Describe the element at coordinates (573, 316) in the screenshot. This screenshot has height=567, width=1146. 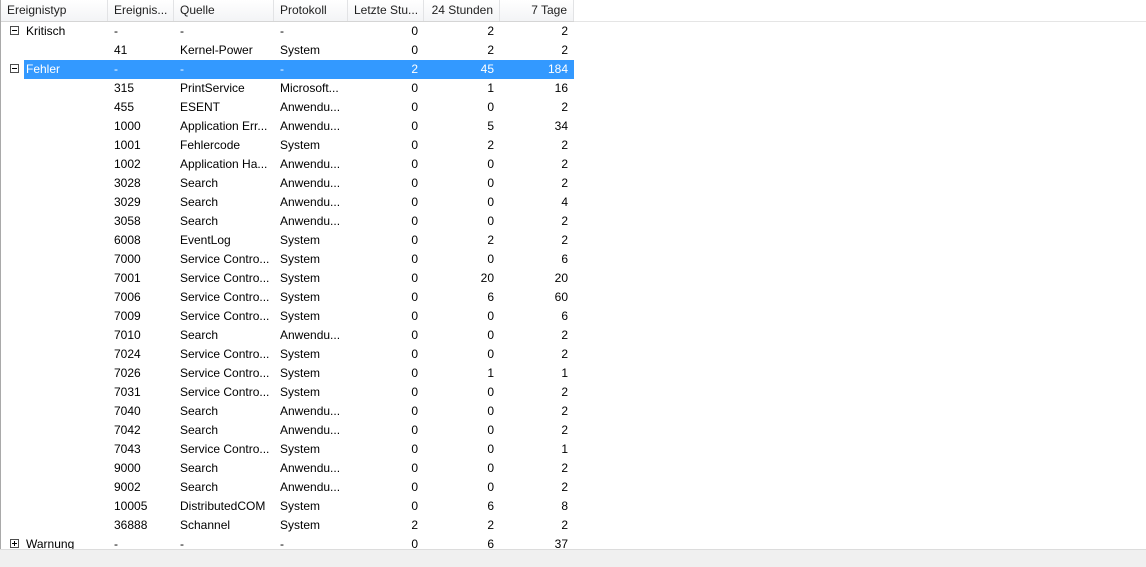
I see `event-row: 7009 Service Contro... System 0 0 6` at that location.